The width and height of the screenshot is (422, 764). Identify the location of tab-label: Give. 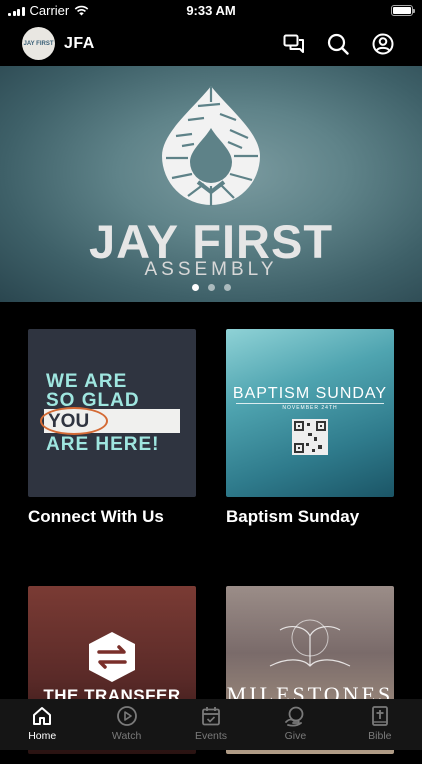
(295, 736).